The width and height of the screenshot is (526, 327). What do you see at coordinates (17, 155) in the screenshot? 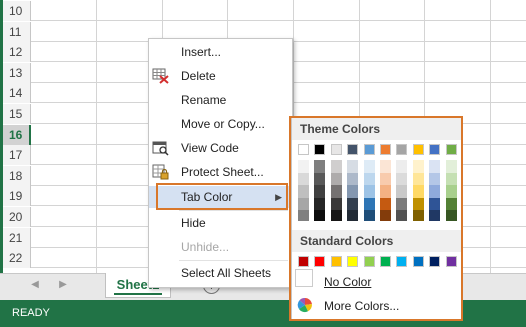
I see `row-header: 17` at bounding box center [17, 155].